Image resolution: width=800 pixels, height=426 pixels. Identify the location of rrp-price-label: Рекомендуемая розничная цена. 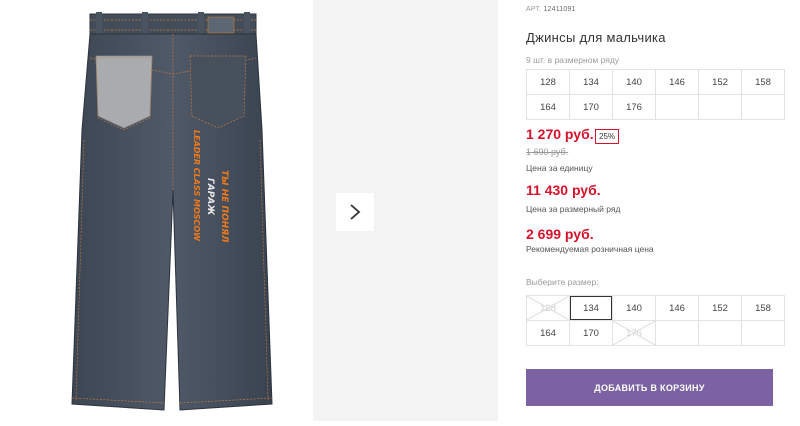
(590, 249).